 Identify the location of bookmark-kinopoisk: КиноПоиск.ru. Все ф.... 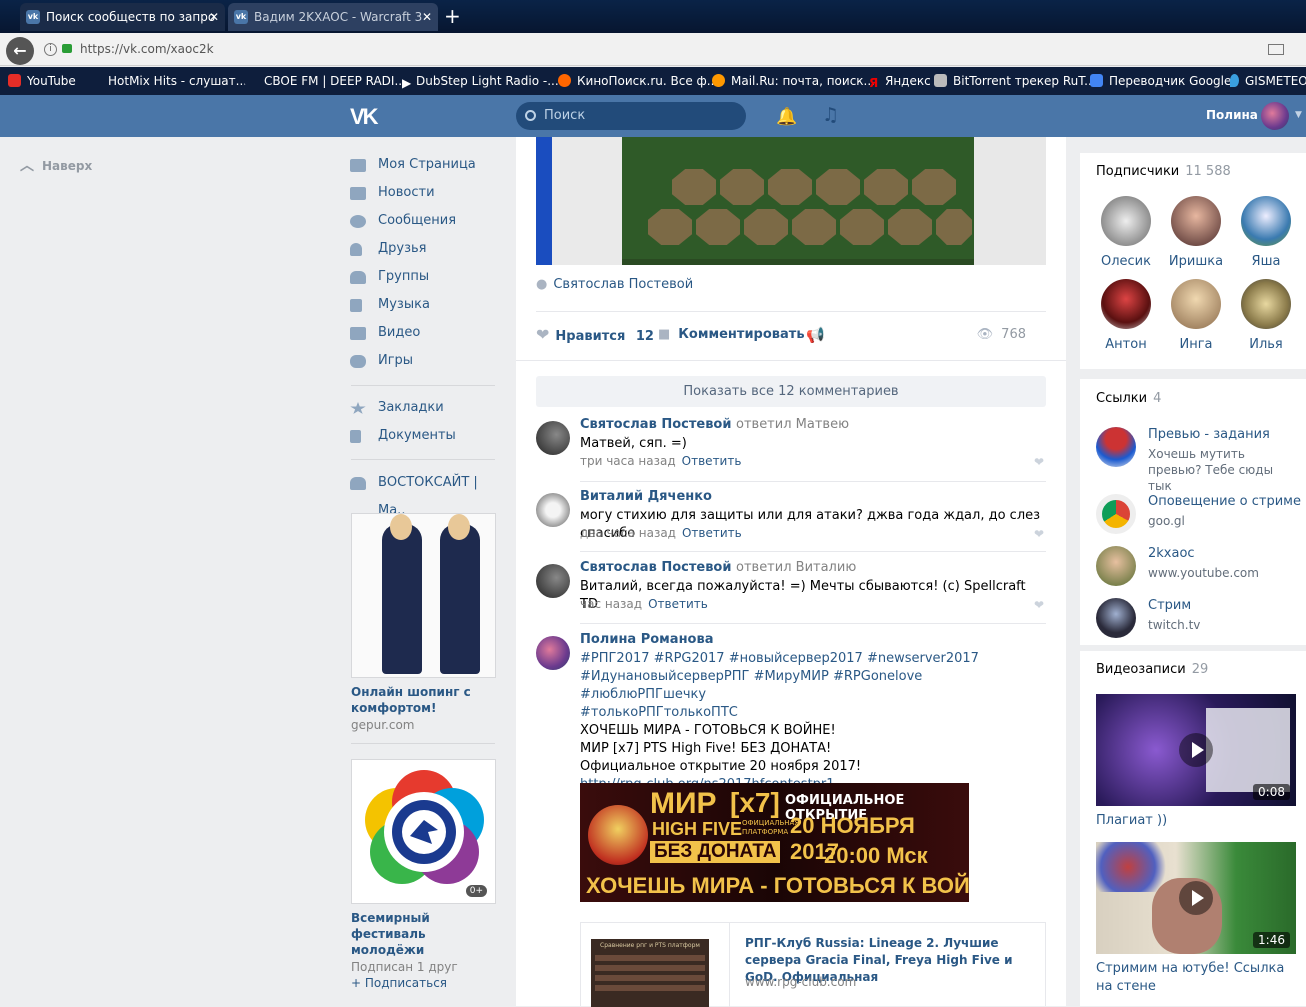
(638, 81).